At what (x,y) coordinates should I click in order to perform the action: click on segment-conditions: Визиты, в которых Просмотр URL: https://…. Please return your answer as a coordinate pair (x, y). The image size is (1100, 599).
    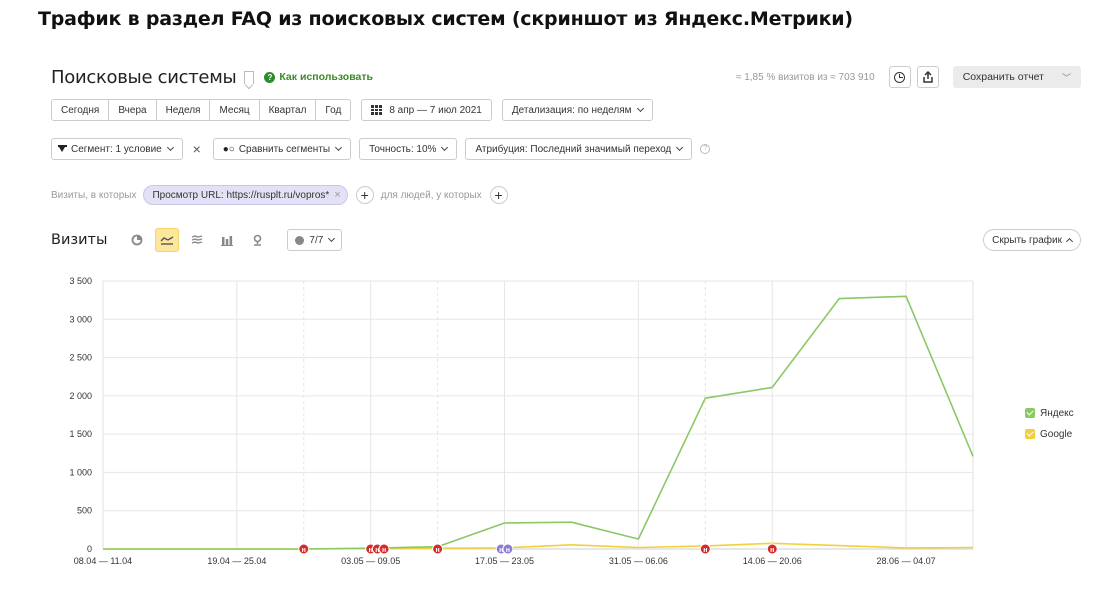
    Looking at the image, I should click on (283, 195).